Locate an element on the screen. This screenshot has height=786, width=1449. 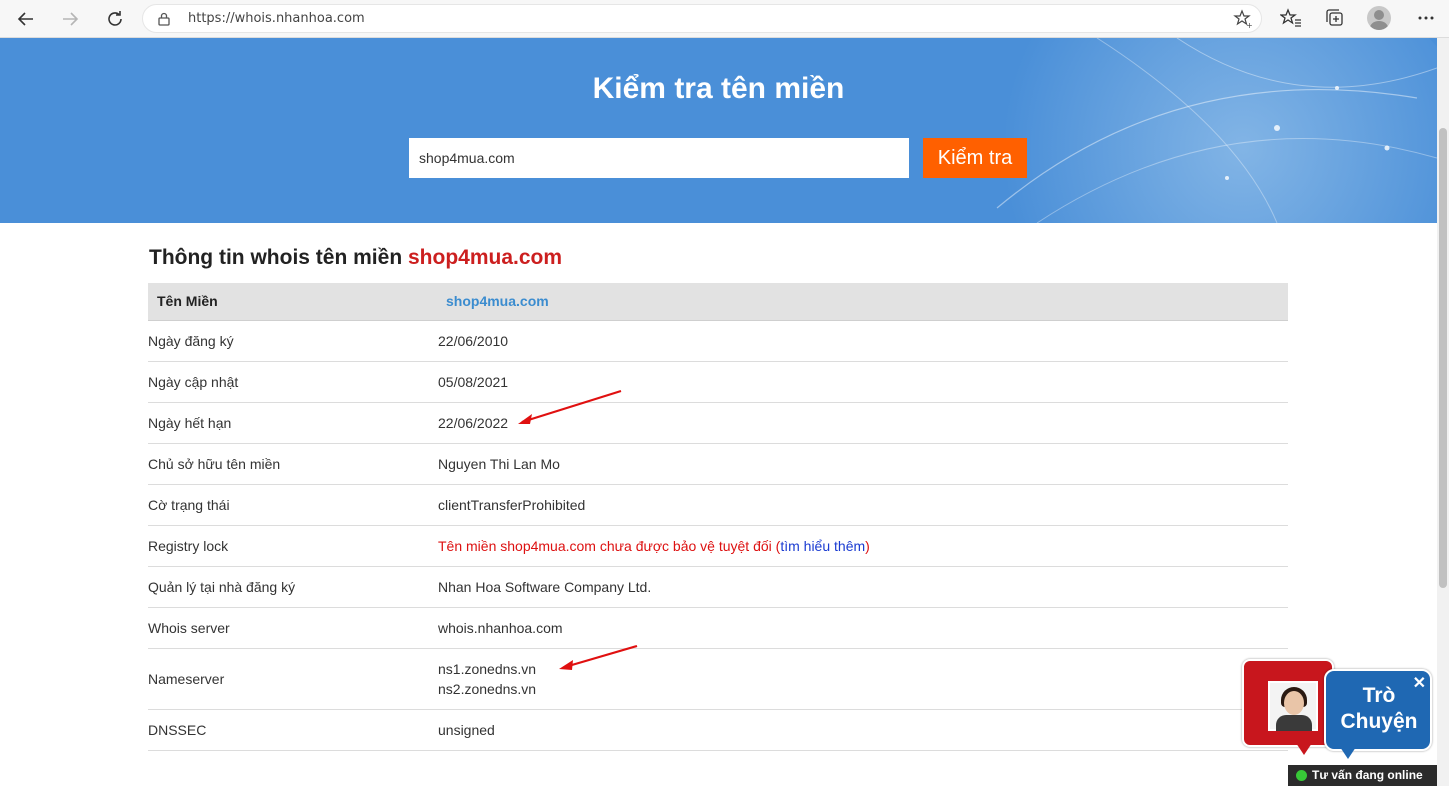
learn-more-link: tìm hiểu thêm is located at coordinates (822, 546).